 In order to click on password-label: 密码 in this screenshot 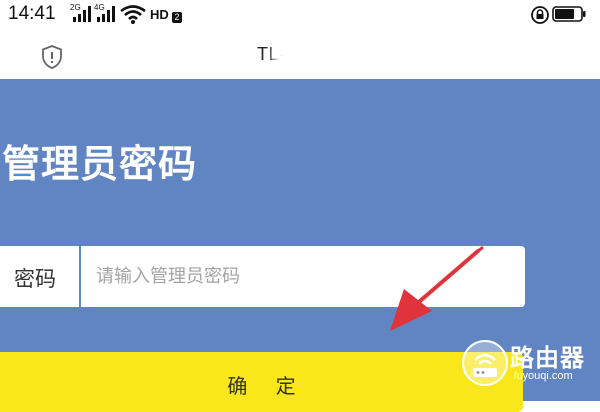, I will do `click(35, 279)`.